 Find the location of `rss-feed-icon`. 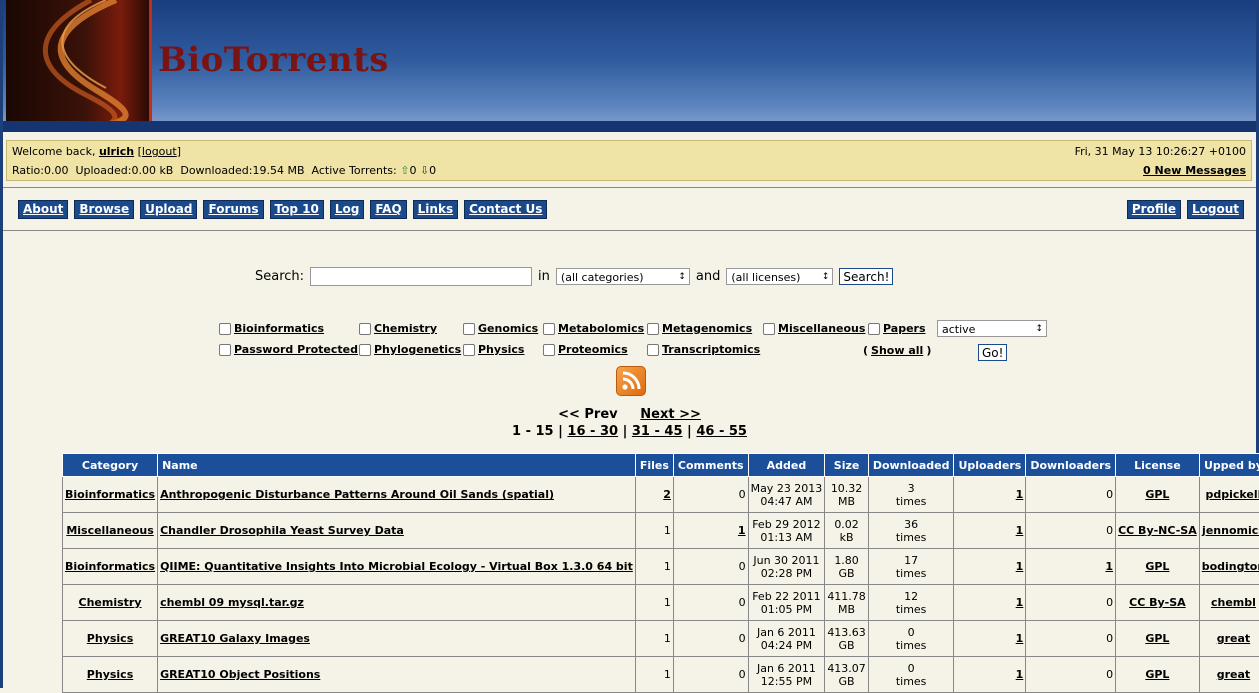

rss-feed-icon is located at coordinates (631, 381).